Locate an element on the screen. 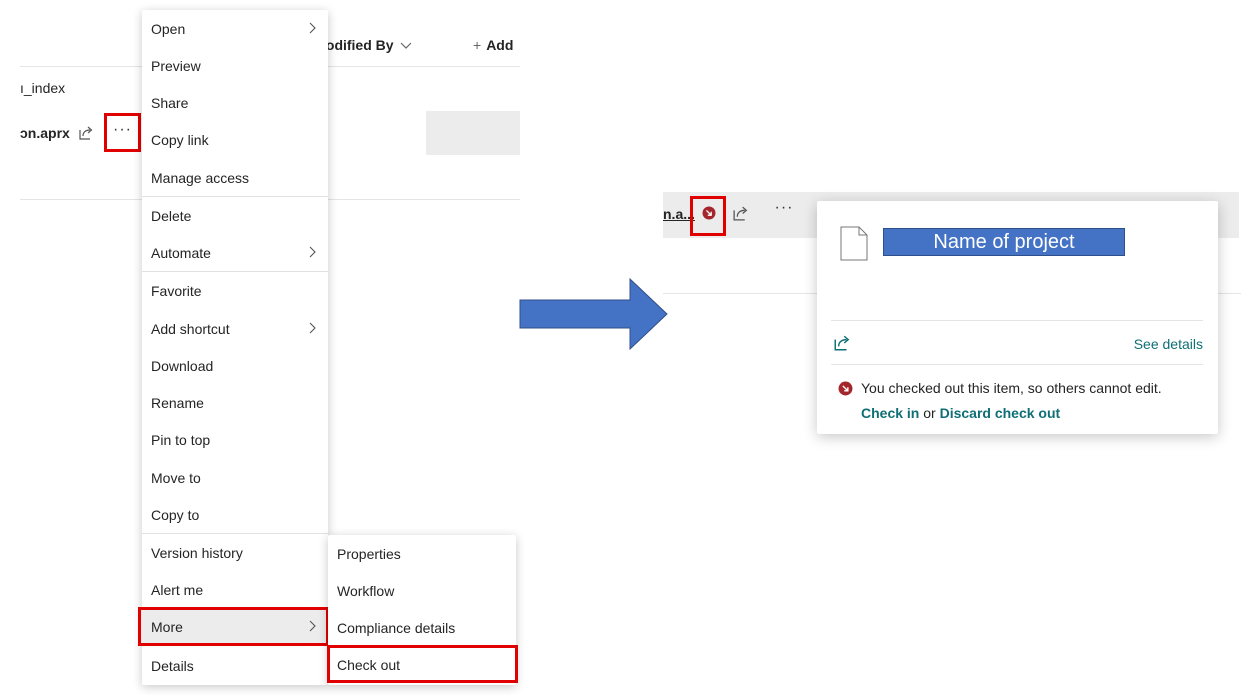  plus-icon: + is located at coordinates (477, 45).